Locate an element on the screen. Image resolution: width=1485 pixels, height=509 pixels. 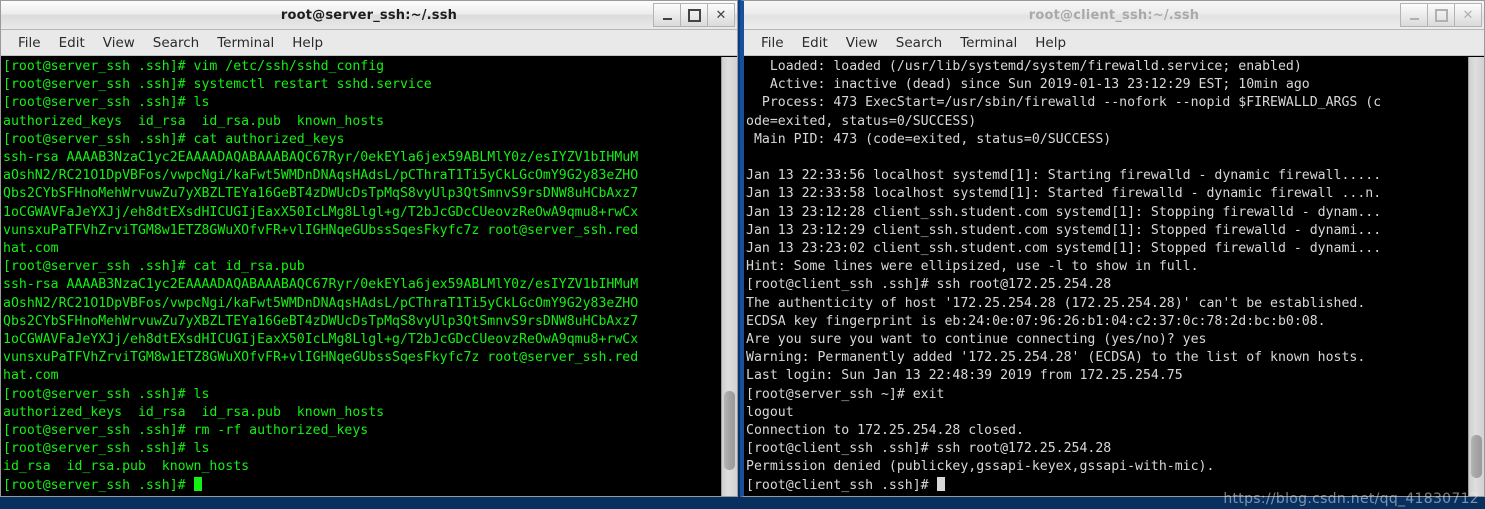
window-title-client: root@client_ssh:~/.ssh is located at coordinates (1114, 15).